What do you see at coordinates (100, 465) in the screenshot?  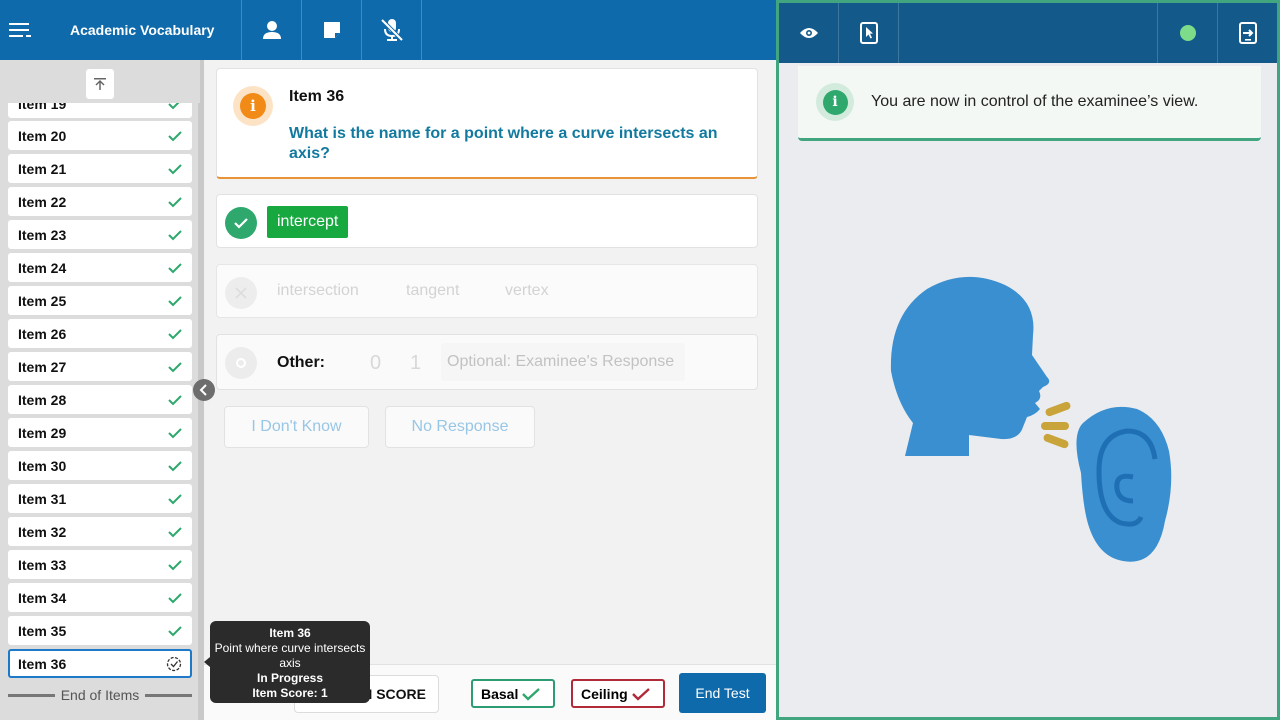 I see `sidebar-item-30: Item 30` at bounding box center [100, 465].